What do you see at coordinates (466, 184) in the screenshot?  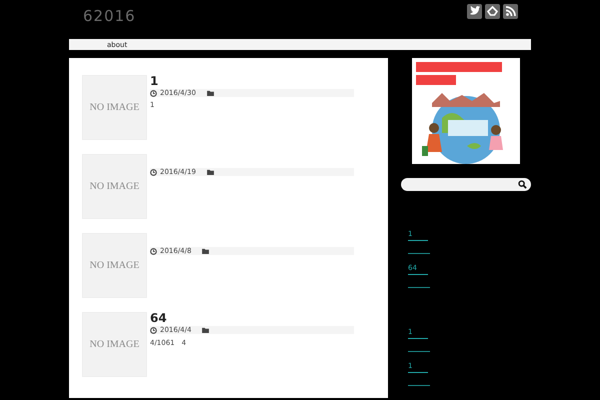 I see `search-field` at bounding box center [466, 184].